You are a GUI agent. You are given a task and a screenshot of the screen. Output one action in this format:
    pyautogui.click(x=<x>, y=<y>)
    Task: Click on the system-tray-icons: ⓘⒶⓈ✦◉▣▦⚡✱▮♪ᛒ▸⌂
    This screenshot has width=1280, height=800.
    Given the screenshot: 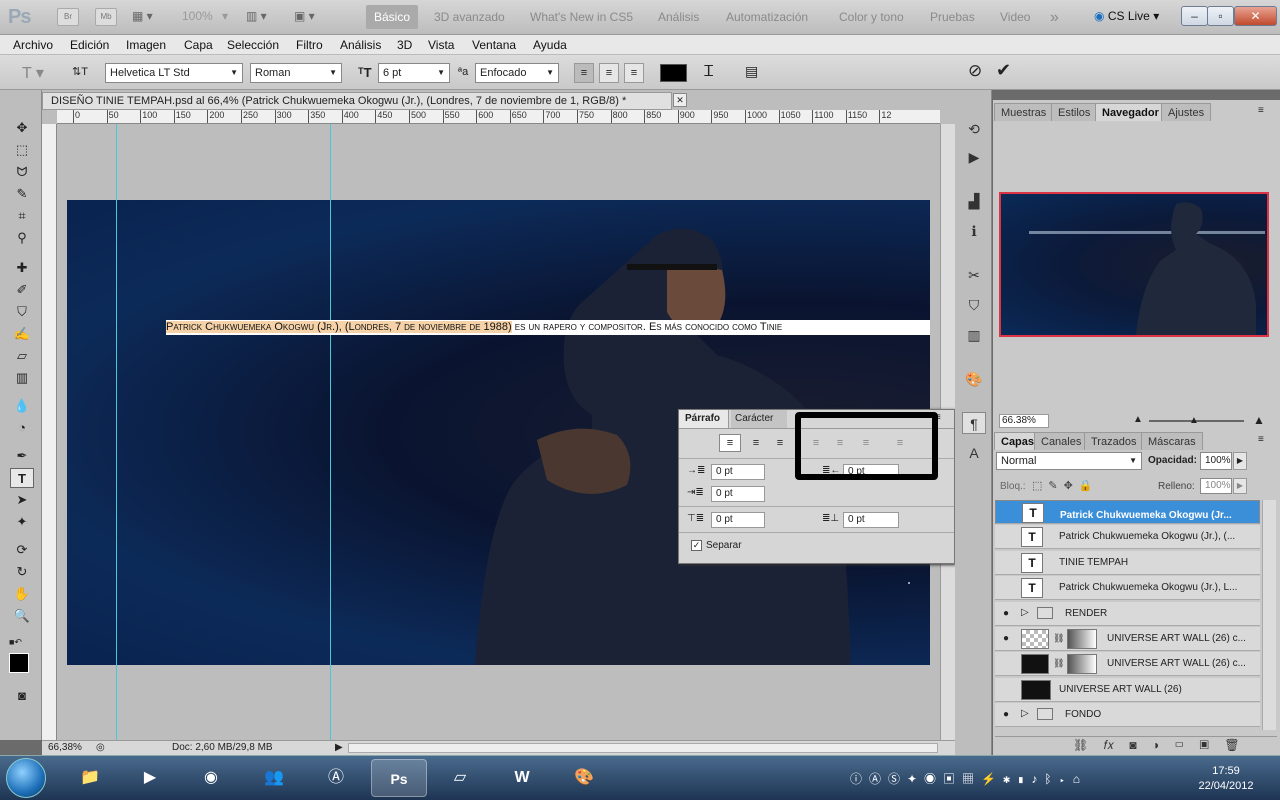 What is the action you would take?
    pyautogui.click(x=968, y=778)
    